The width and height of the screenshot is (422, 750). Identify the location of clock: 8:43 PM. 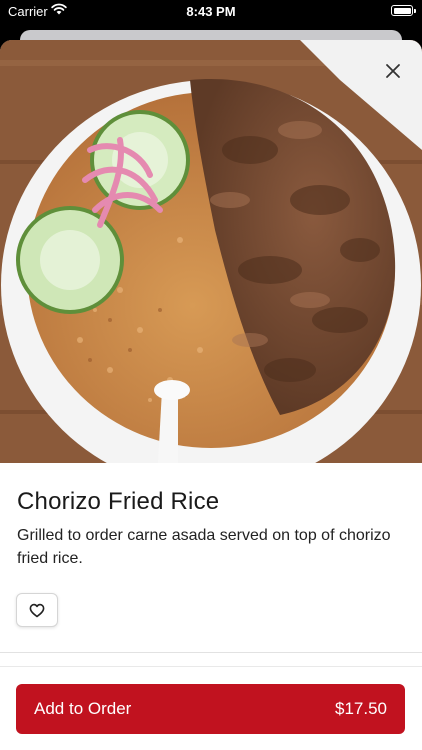
(211, 11).